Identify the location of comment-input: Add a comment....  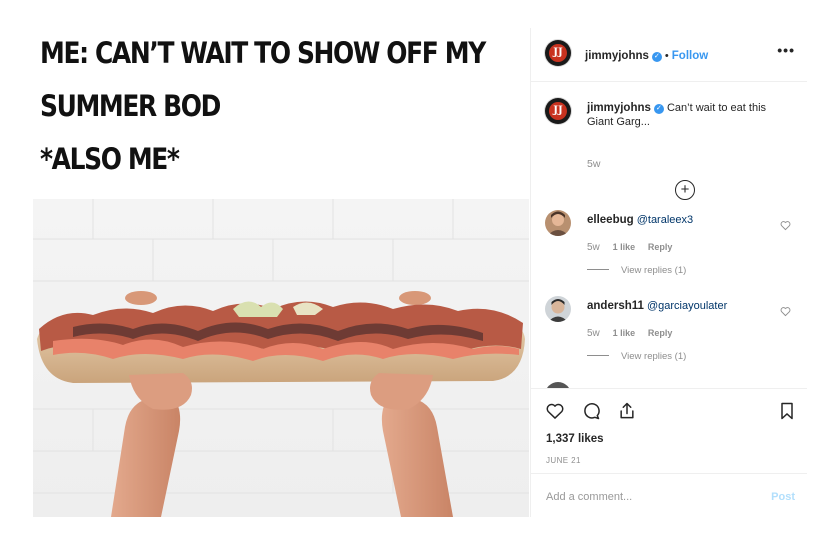
(589, 497).